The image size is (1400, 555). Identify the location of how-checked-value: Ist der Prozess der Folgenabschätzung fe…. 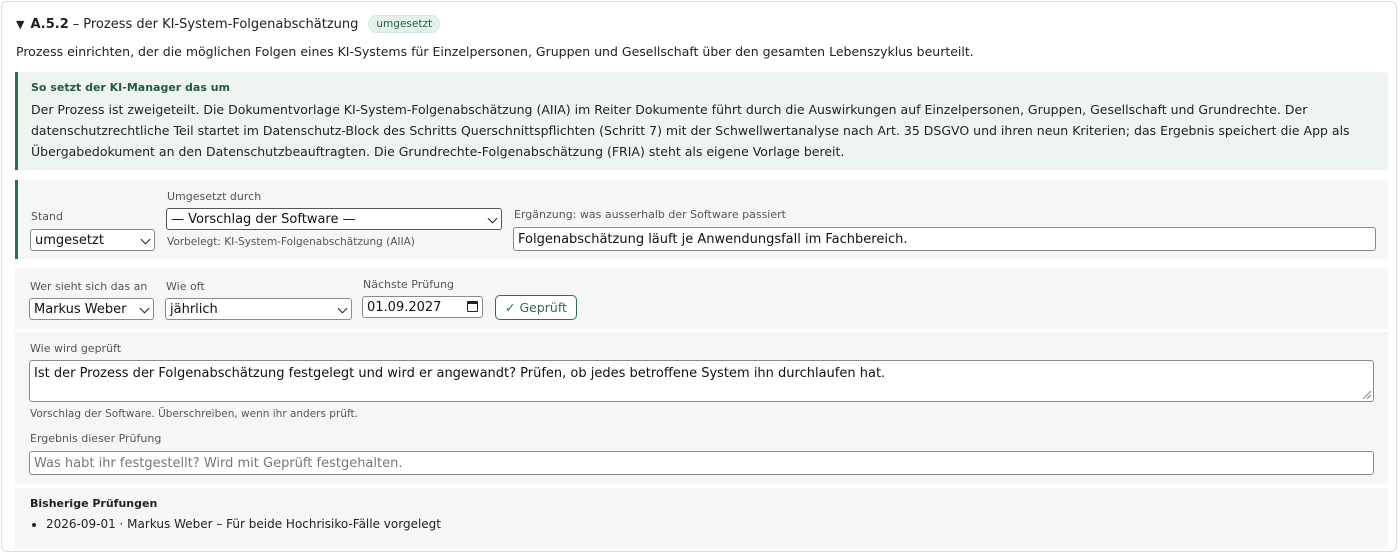
(460, 373).